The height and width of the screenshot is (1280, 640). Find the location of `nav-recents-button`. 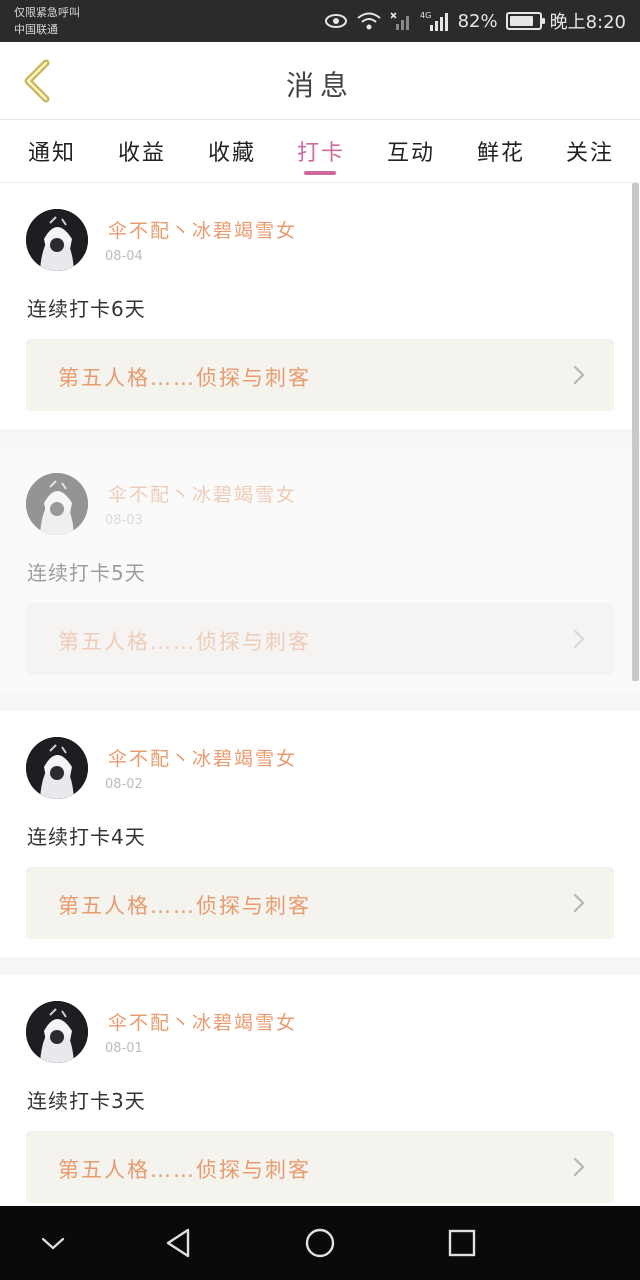

nav-recents-button is located at coordinates (462, 1243).